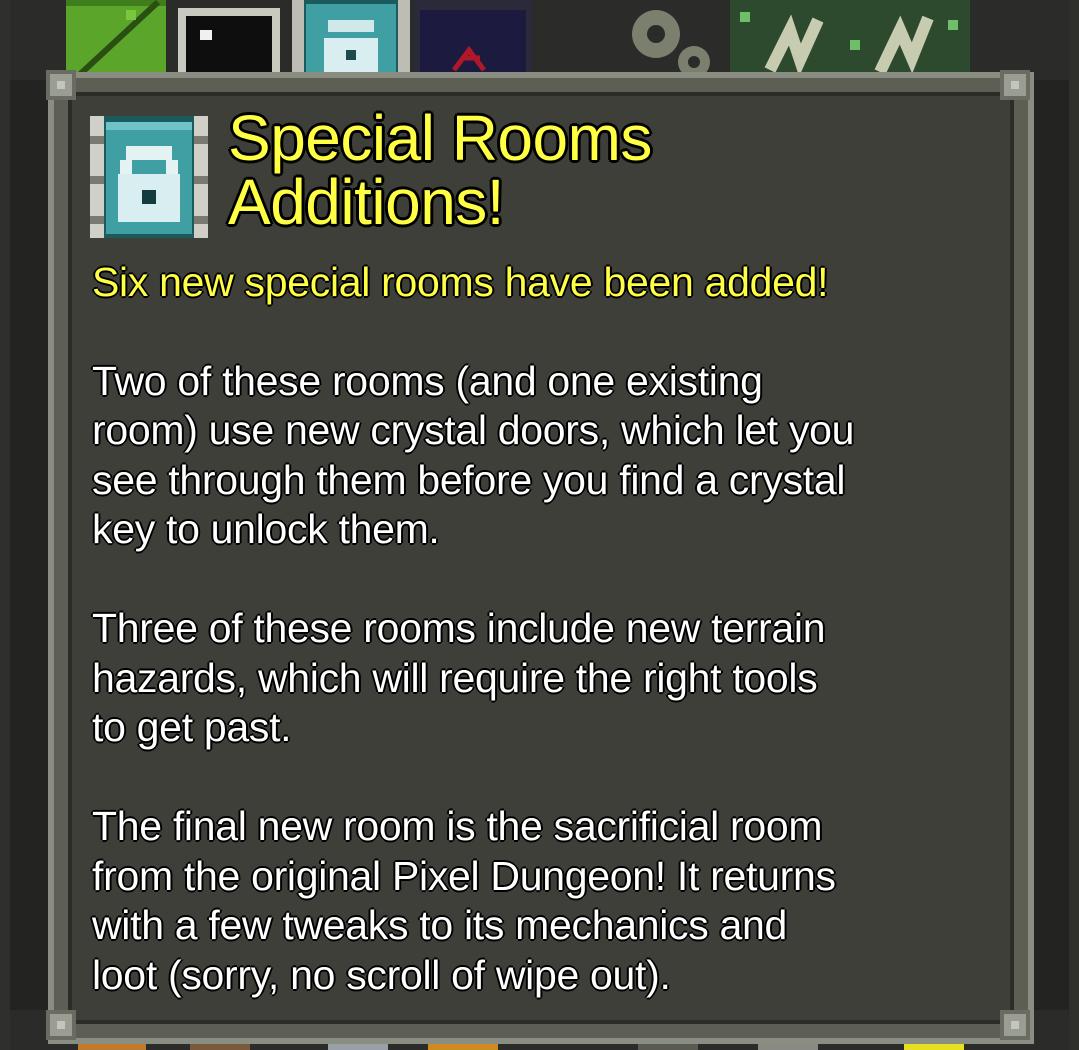 This screenshot has height=1050, width=1079. I want to click on frame-rivet-top-right, so click(1015, 85).